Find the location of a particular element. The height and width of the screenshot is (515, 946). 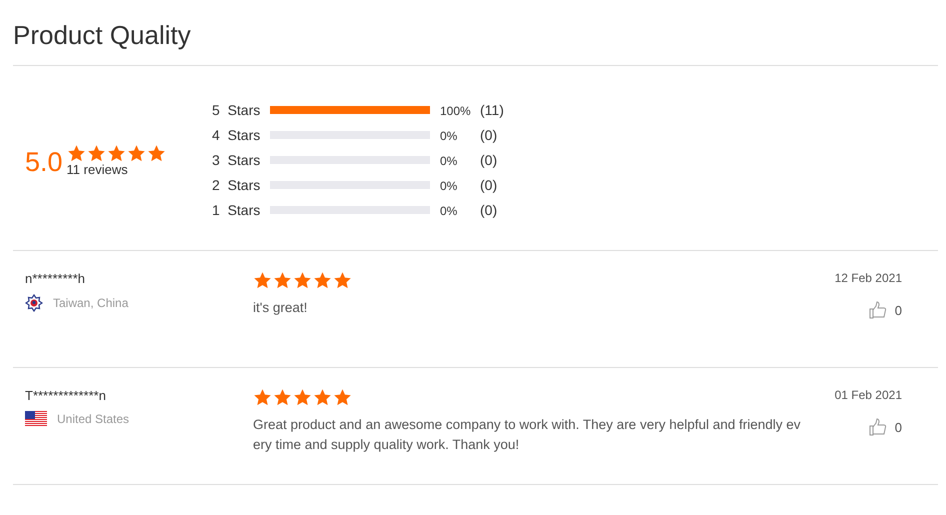

star-label: 4 Stars is located at coordinates (237, 134).